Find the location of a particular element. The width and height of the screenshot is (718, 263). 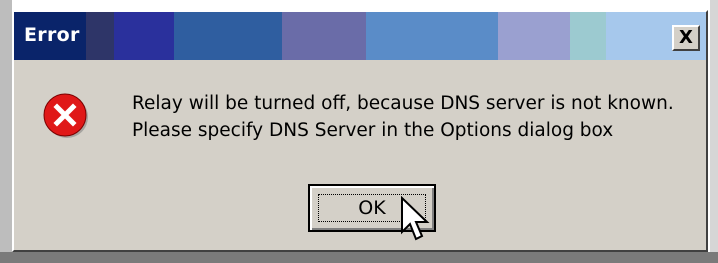

ok-button-label: OK is located at coordinates (372, 208).